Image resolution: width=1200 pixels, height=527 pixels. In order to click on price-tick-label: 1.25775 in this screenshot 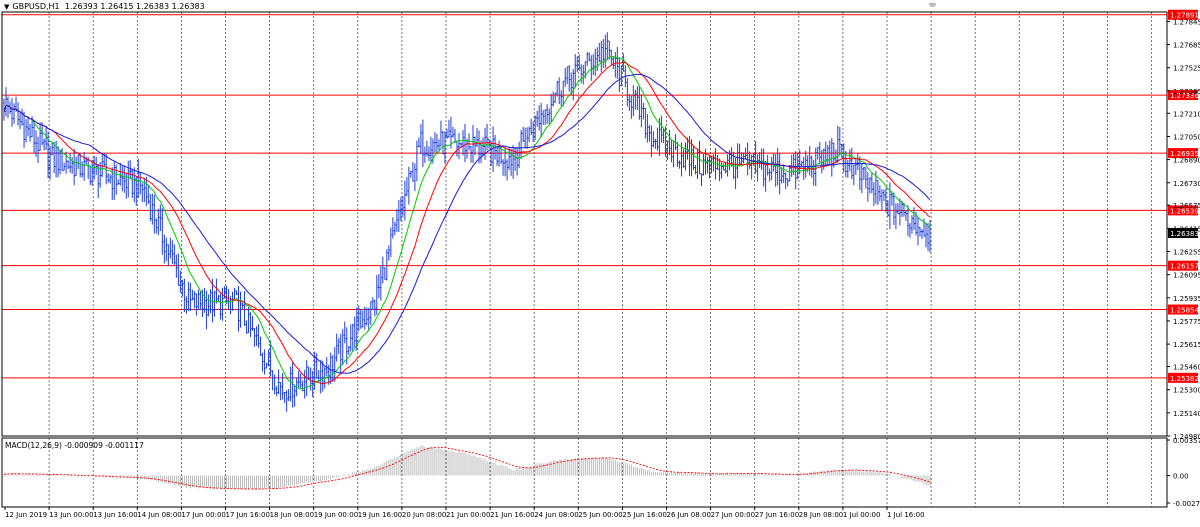, I will do `click(1186, 322)`.